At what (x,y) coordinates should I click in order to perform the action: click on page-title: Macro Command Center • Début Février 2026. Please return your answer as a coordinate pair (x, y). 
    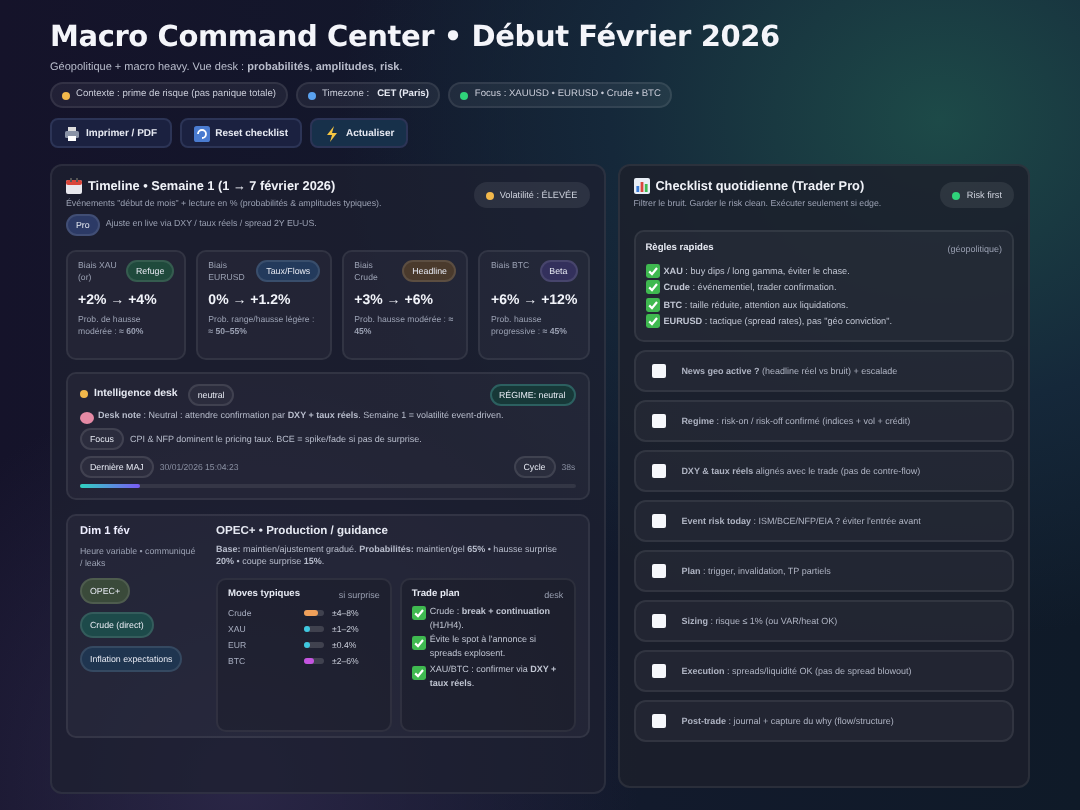
    Looking at the image, I should click on (416, 38).